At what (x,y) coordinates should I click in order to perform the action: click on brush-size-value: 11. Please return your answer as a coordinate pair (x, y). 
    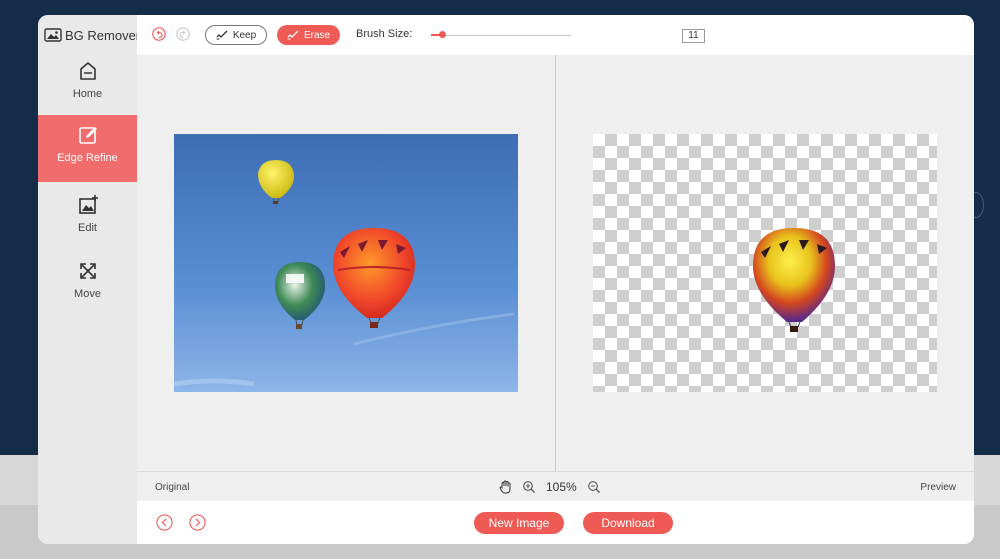
    Looking at the image, I should click on (693, 36).